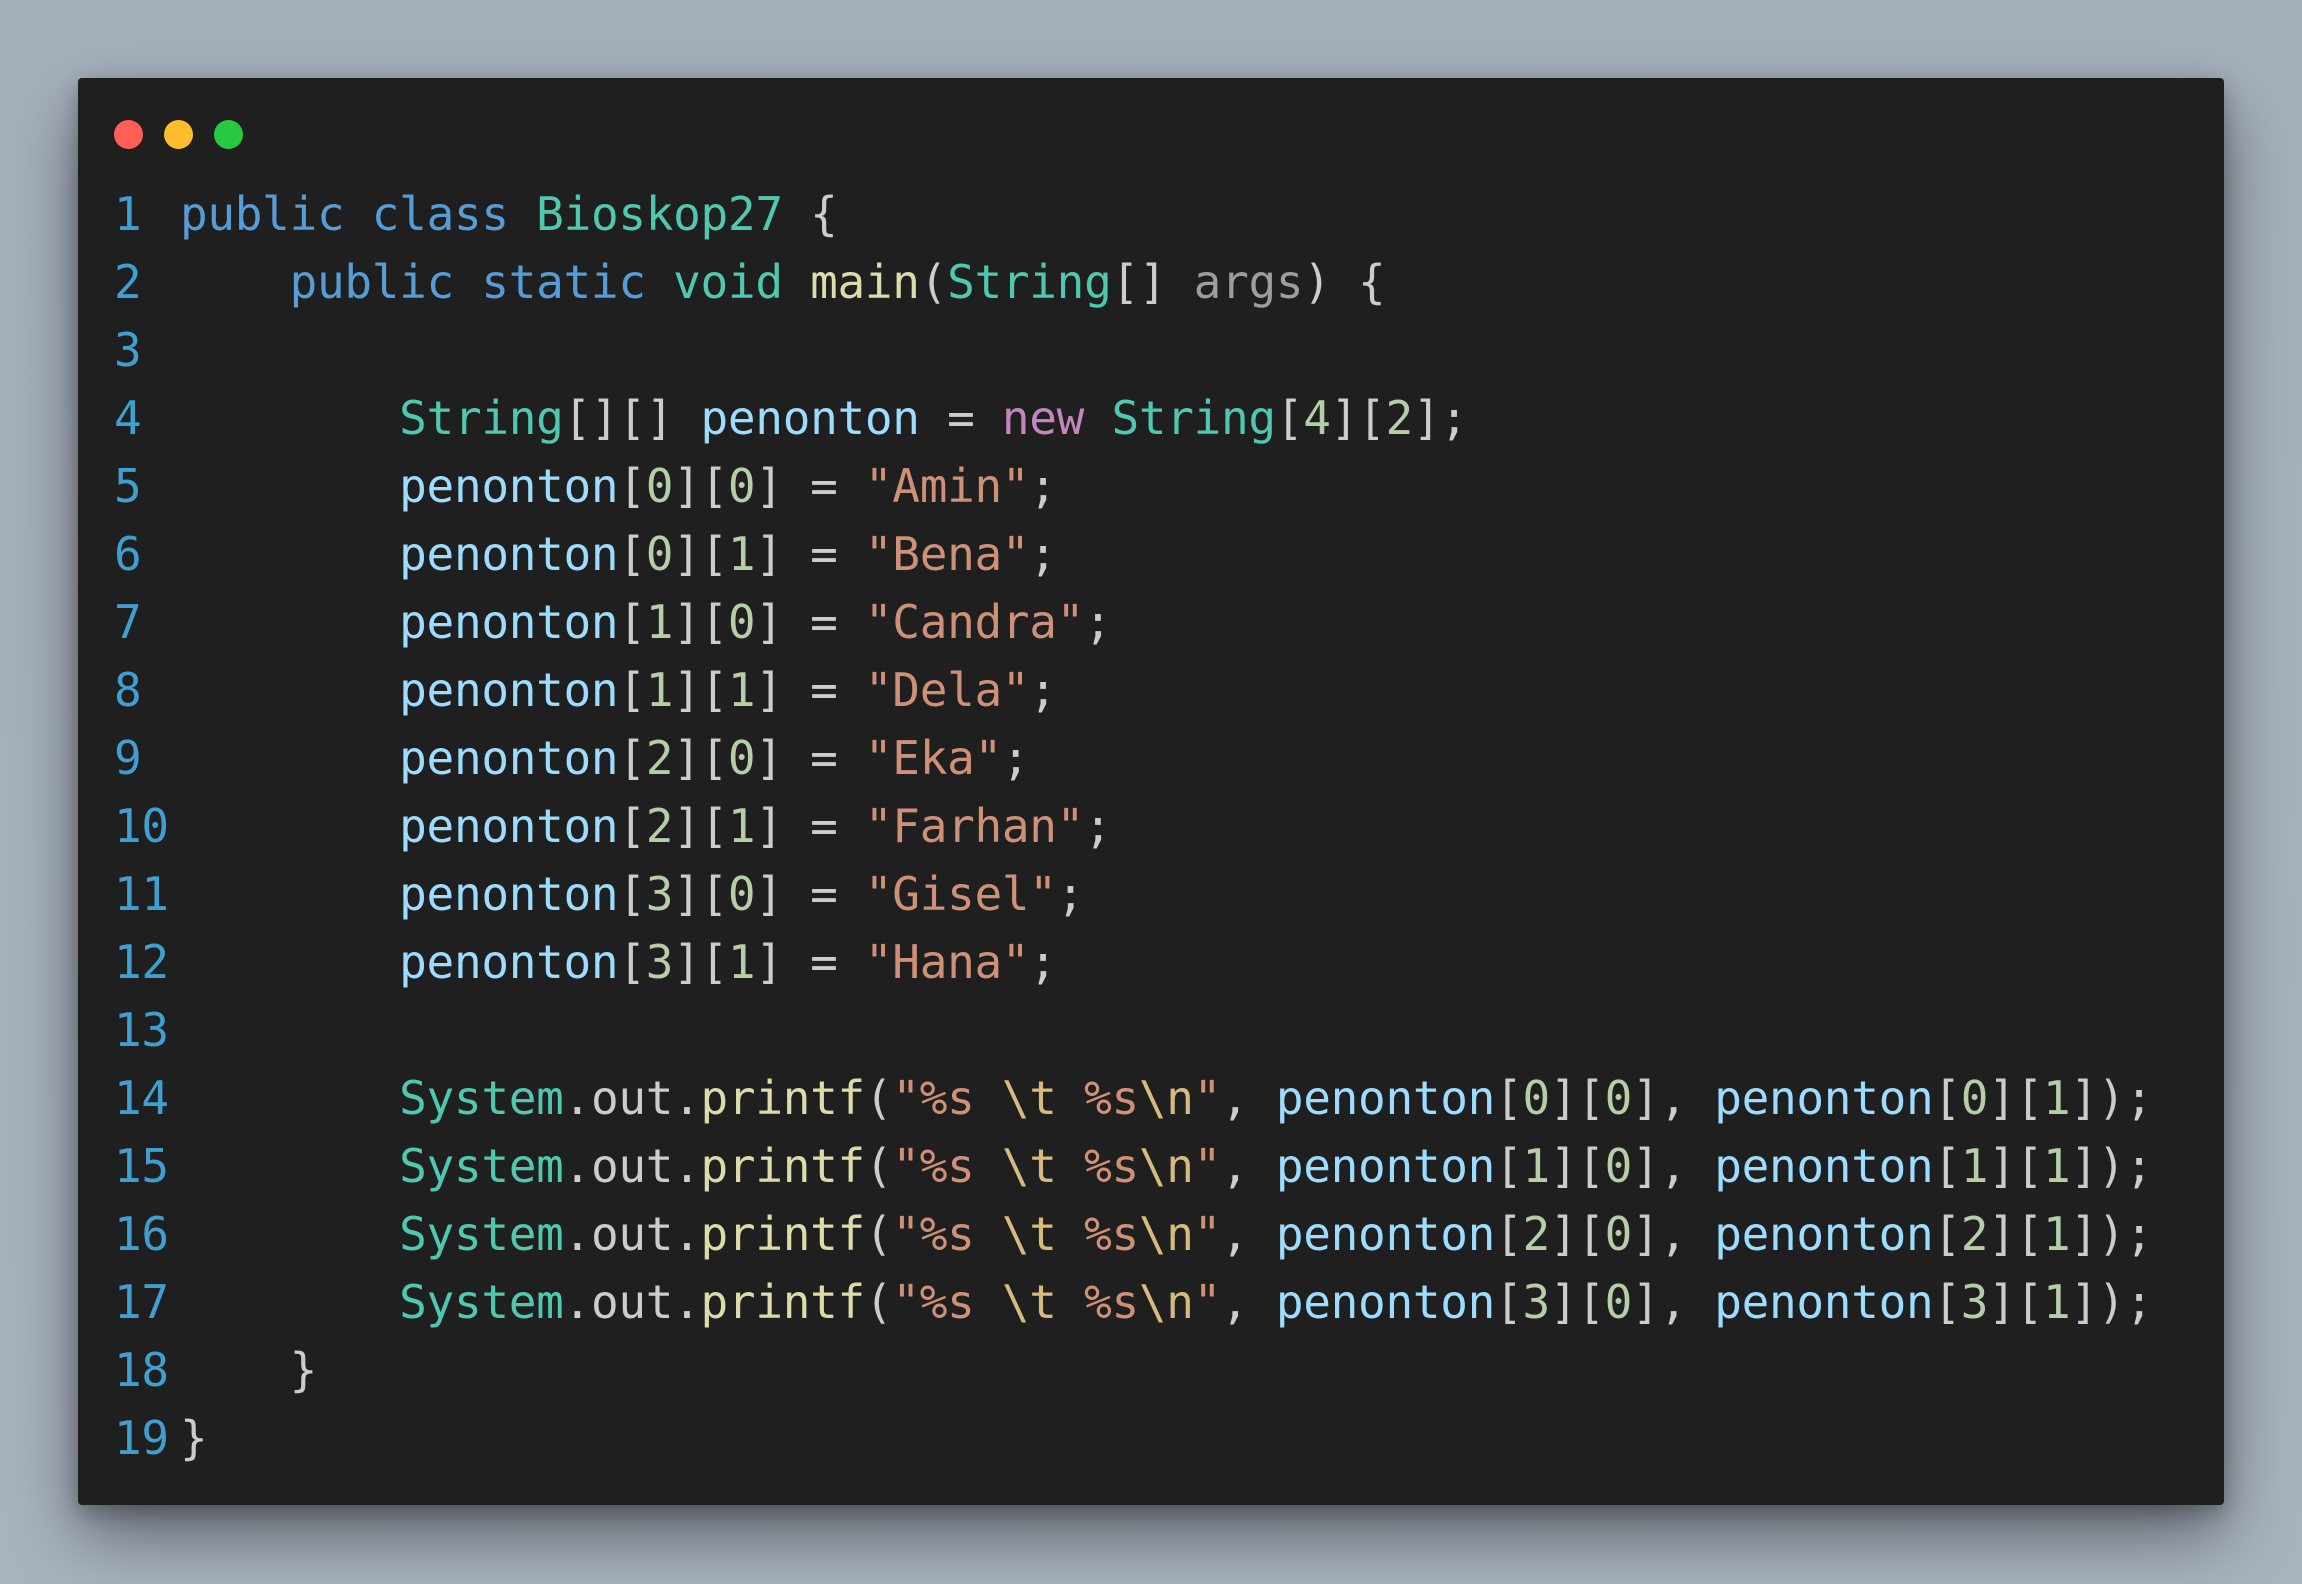 The width and height of the screenshot is (2302, 1584). I want to click on code-token: %s, so click(1097, 1166).